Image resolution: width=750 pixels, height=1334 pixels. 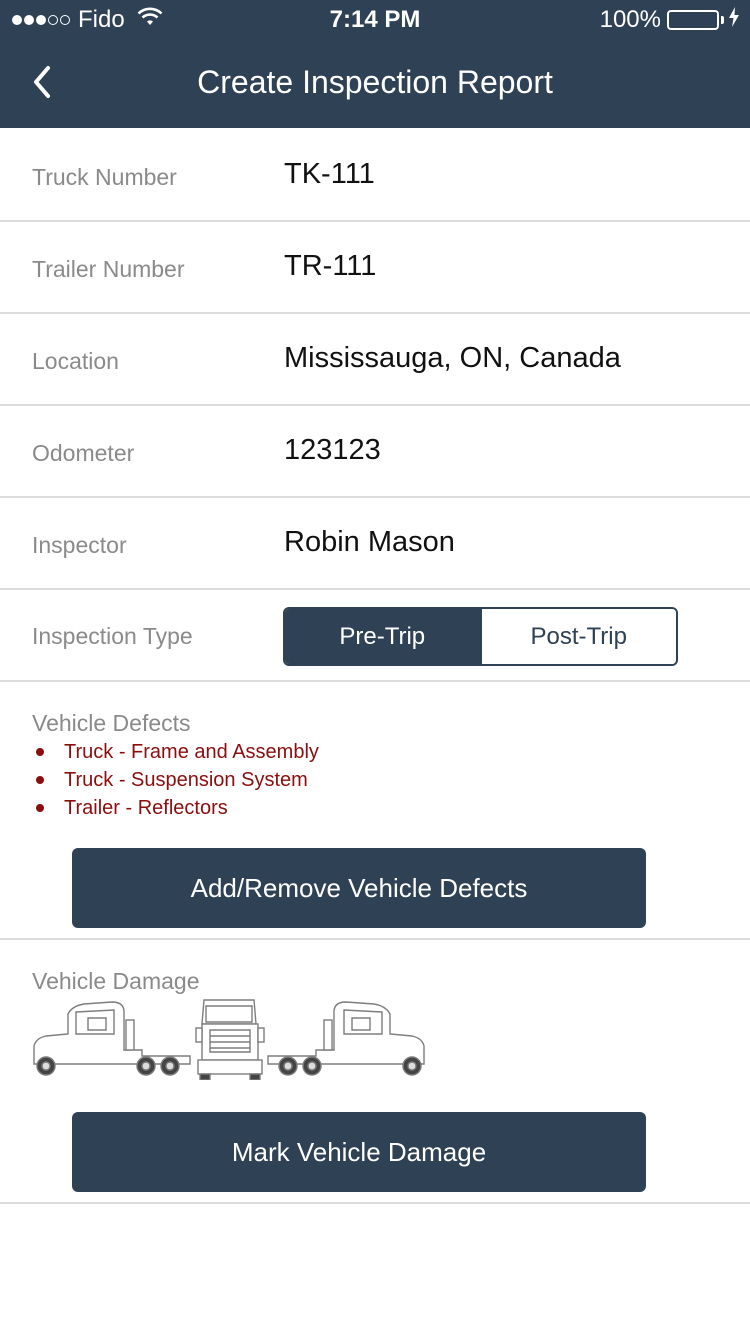 I want to click on truck-number-field: TK-111, so click(x=499, y=174).